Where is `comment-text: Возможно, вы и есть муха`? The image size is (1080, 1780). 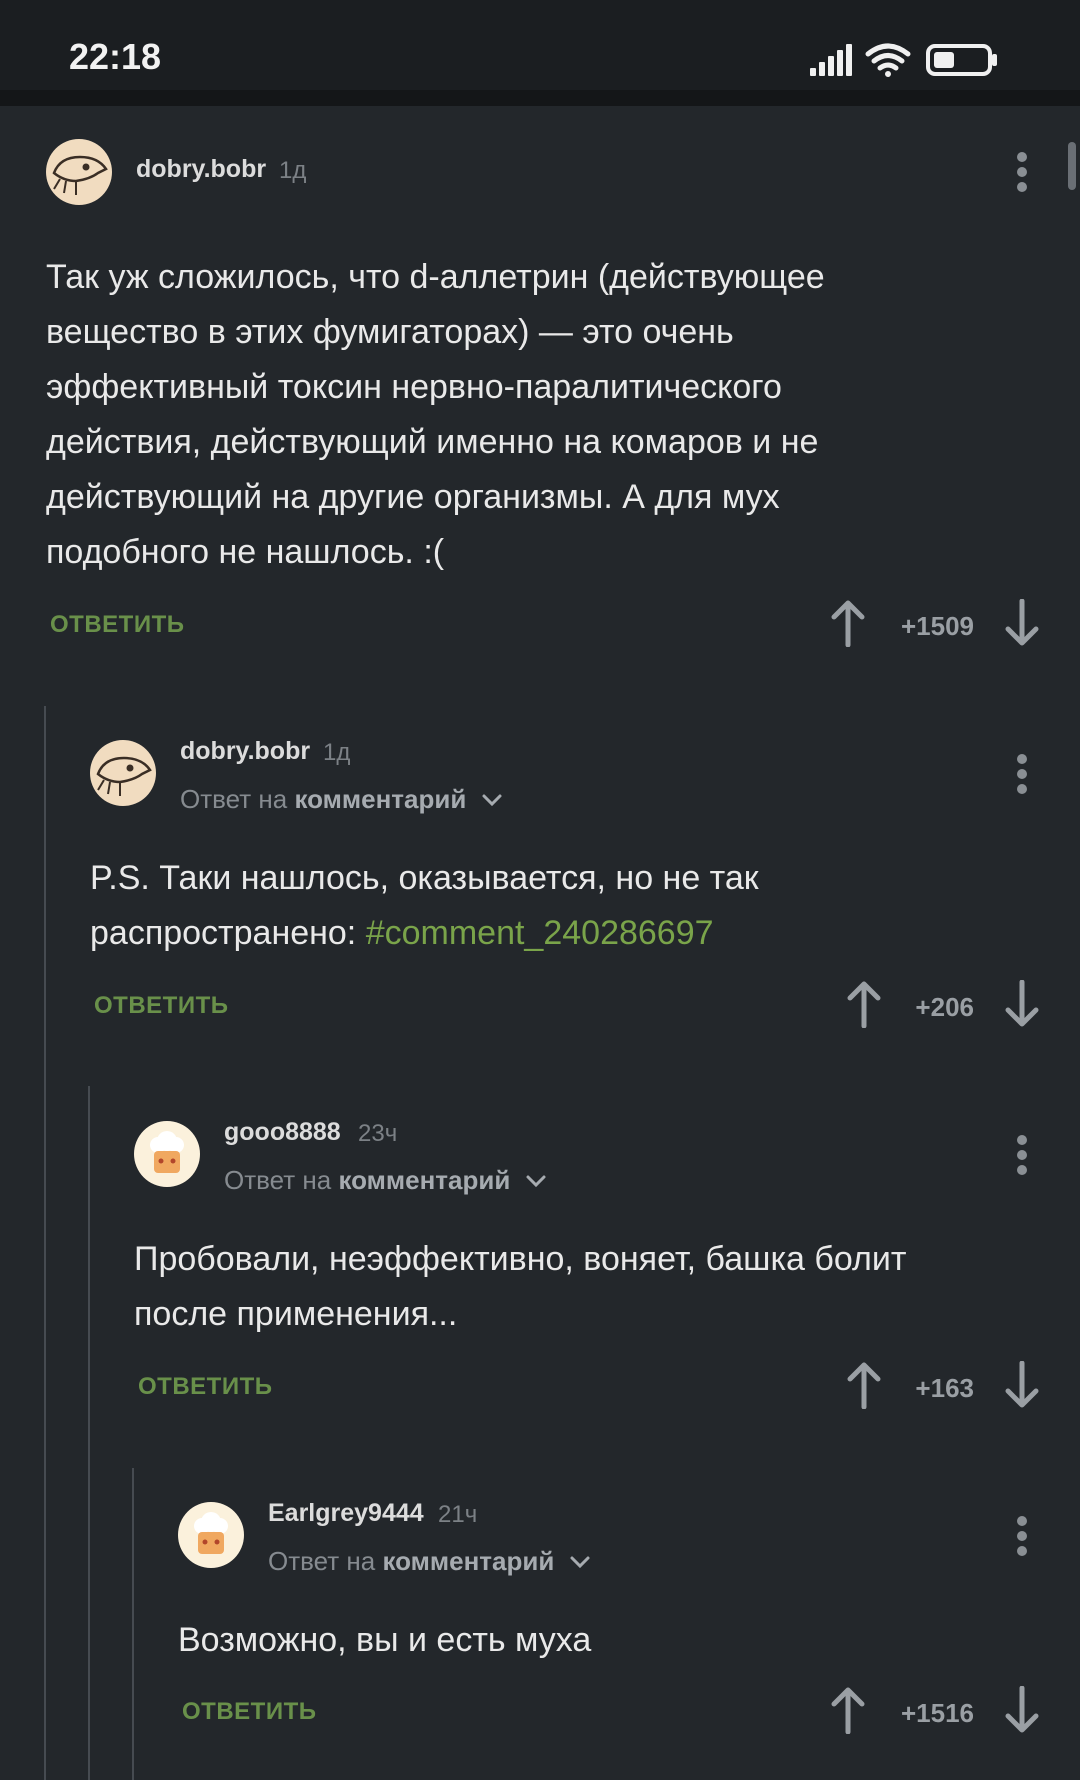 comment-text: Возможно, вы и есть муха is located at coordinates (384, 1640).